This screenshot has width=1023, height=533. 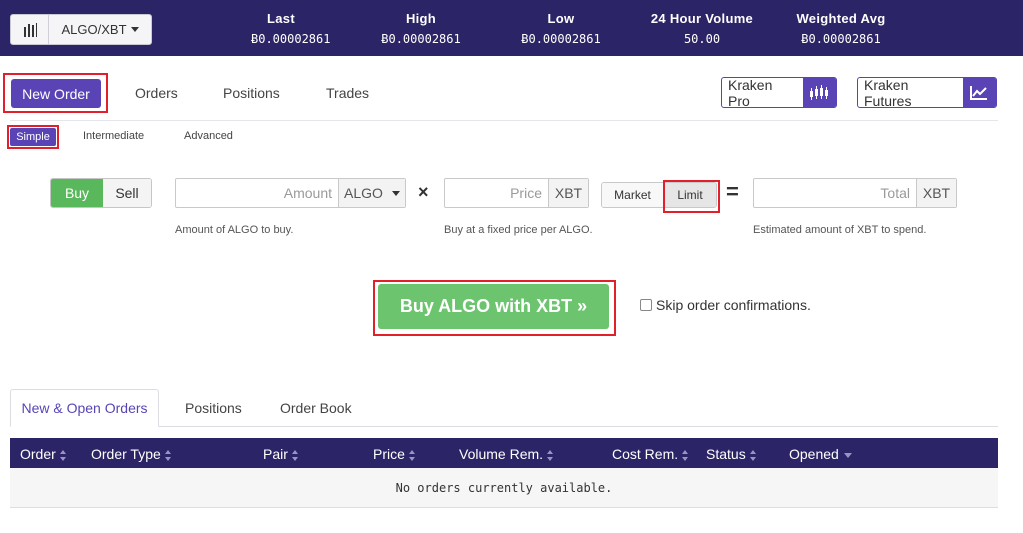 I want to click on stat-24h-volume: 24 Hour Volume 50.00, so click(x=702, y=28).